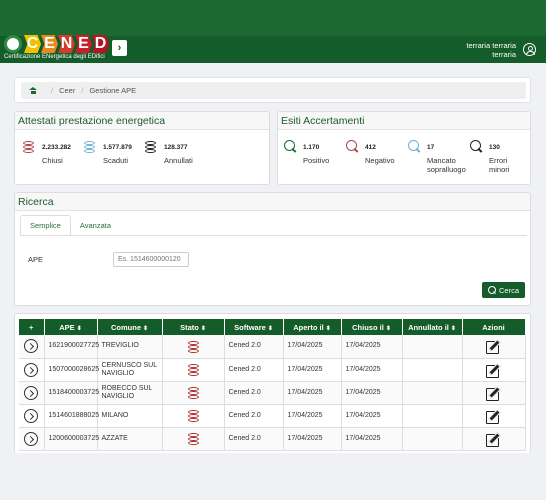  Describe the element at coordinates (308, 327) in the screenshot. I see `col-header-label: Aperto il` at that location.